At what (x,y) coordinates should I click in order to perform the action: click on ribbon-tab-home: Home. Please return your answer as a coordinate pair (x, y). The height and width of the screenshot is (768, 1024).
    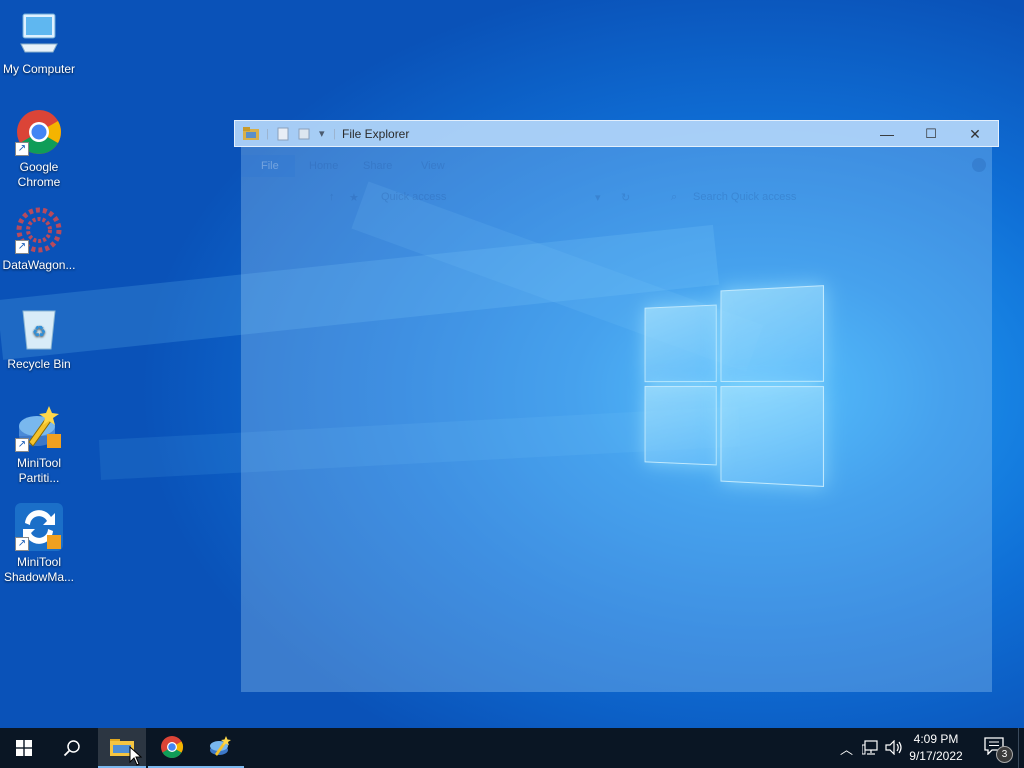
    Looking at the image, I should click on (323, 166).